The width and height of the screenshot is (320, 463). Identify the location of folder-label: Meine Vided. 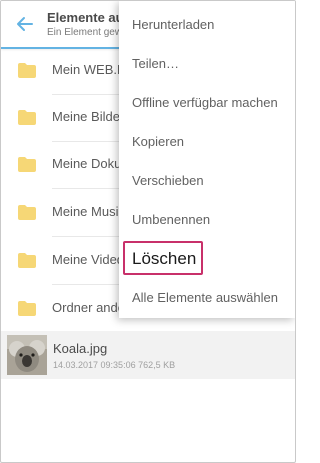
(88, 259).